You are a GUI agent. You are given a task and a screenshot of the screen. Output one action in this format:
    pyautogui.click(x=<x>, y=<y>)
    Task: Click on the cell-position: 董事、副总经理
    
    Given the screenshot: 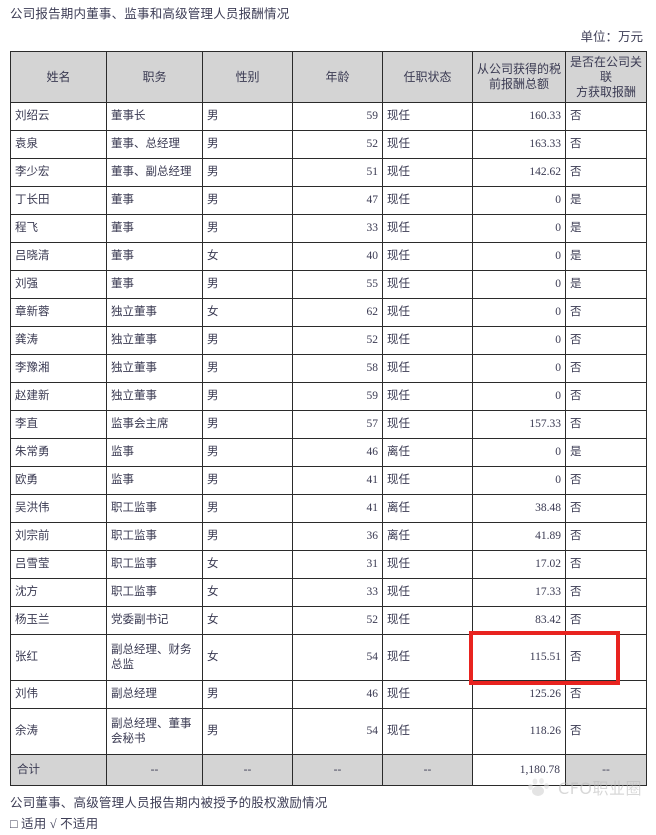 What is the action you would take?
    pyautogui.click(x=154, y=172)
    